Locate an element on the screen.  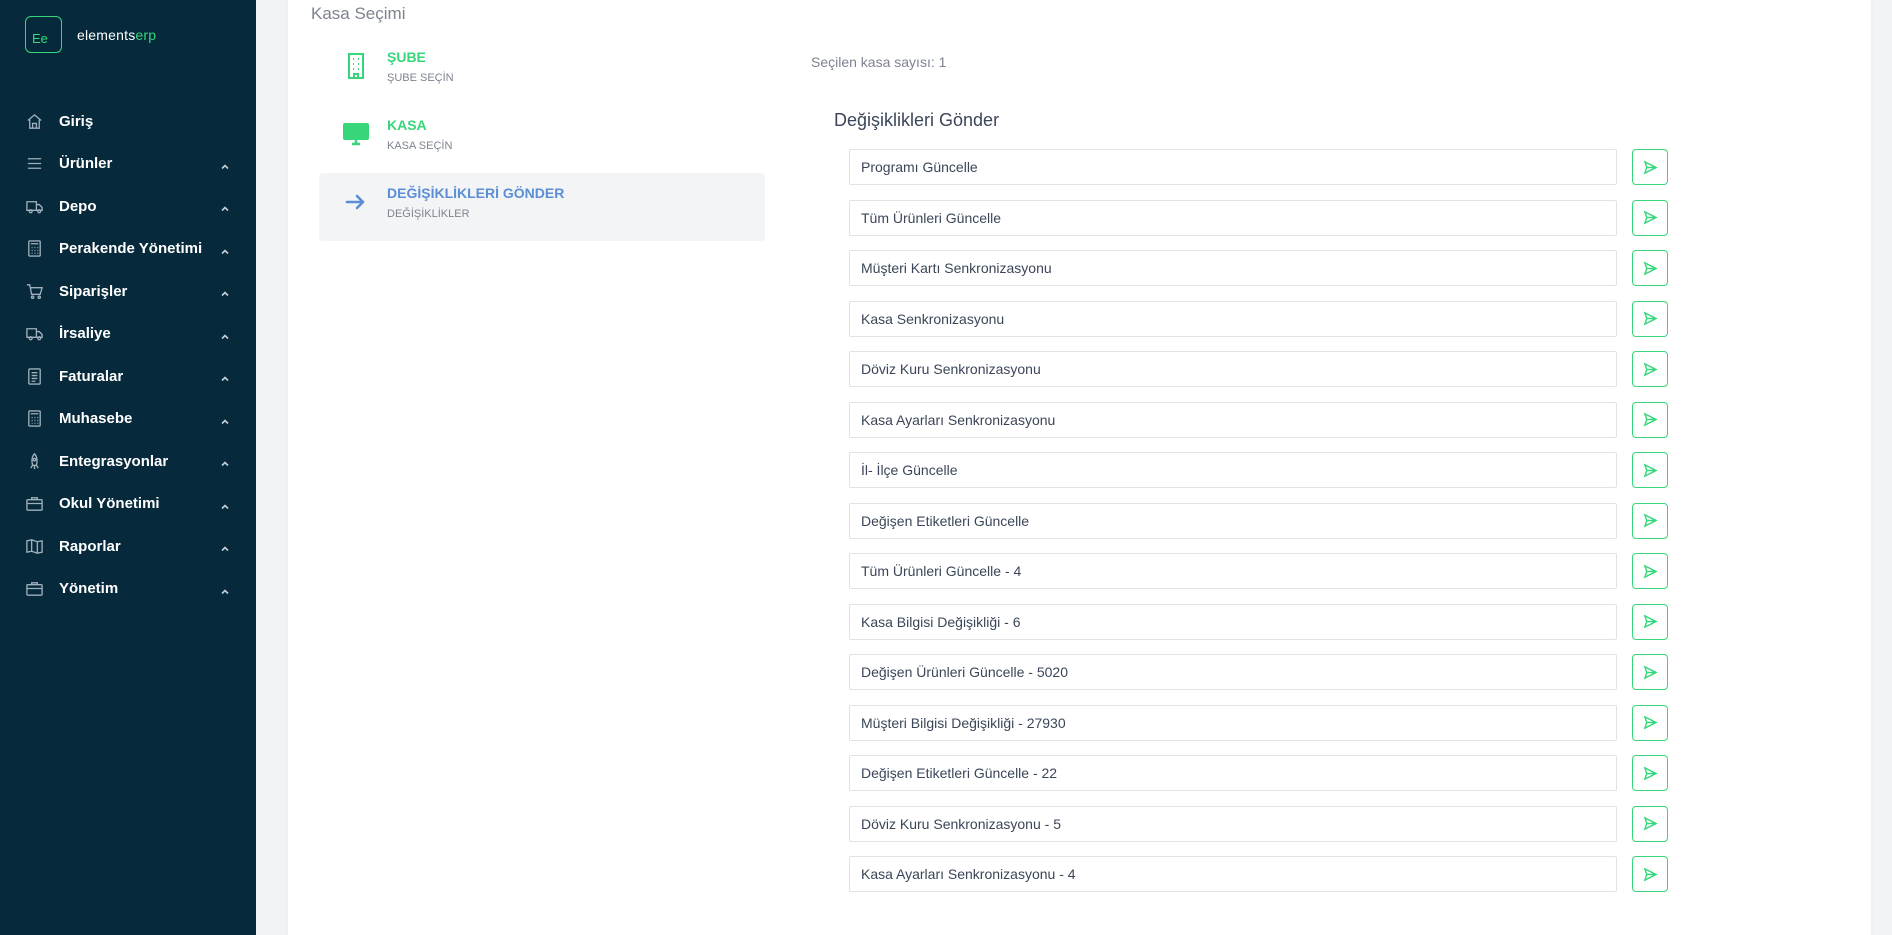
step-subtitle: KASA SEÇİN is located at coordinates (420, 146).